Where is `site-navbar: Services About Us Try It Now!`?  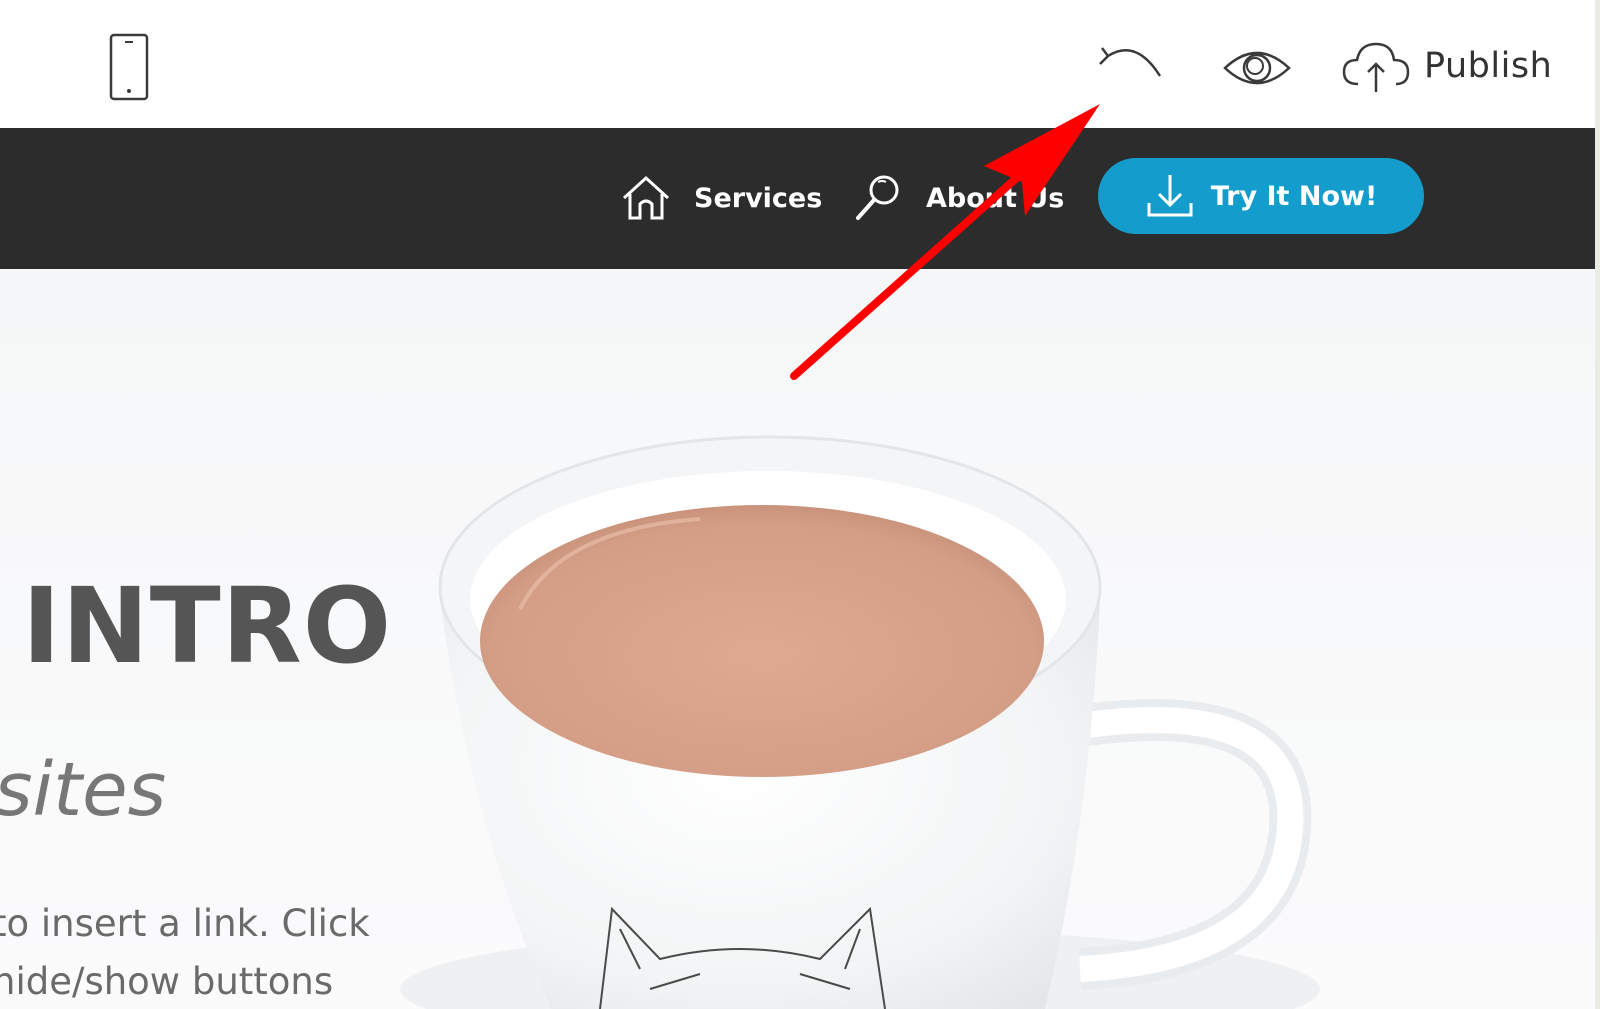
site-navbar: Services About Us Try It Now! is located at coordinates (797, 198).